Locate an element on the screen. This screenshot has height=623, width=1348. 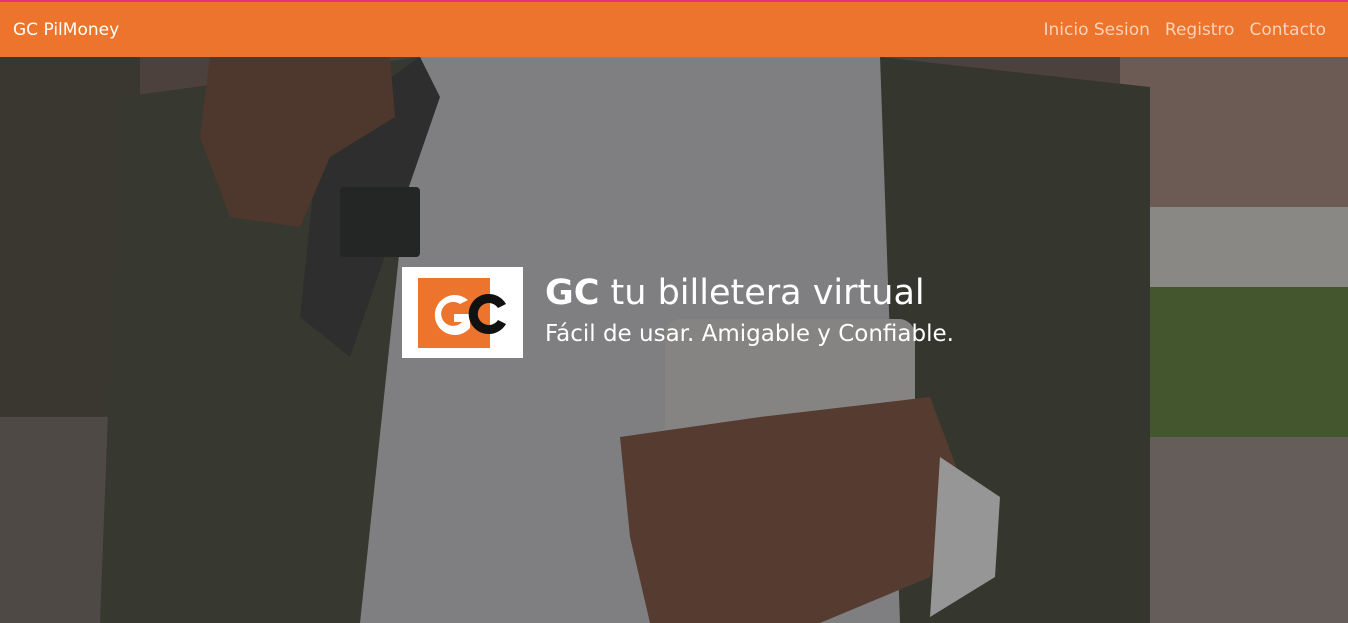
hero-subtitle: Fácil de usar. Amigable y Confiable. is located at coordinates (749, 334).